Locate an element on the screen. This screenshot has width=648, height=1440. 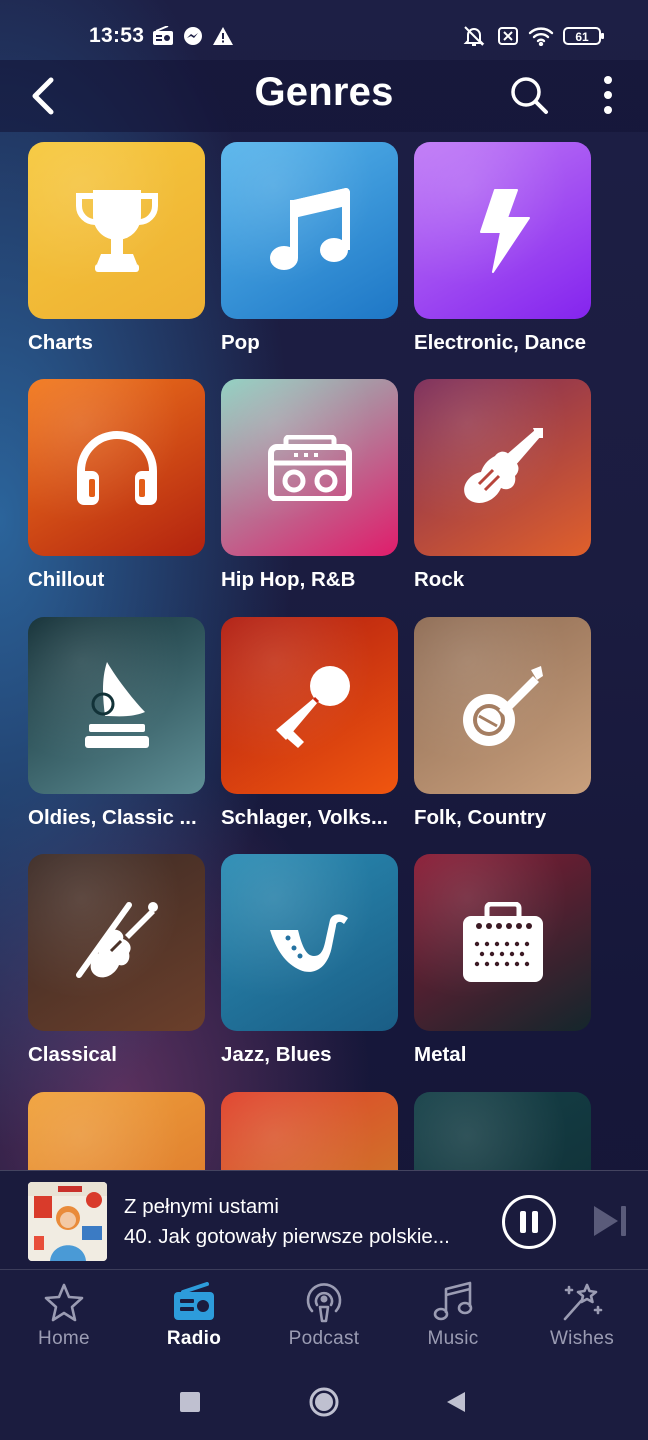
banjo-icon is located at coordinates (502, 705).